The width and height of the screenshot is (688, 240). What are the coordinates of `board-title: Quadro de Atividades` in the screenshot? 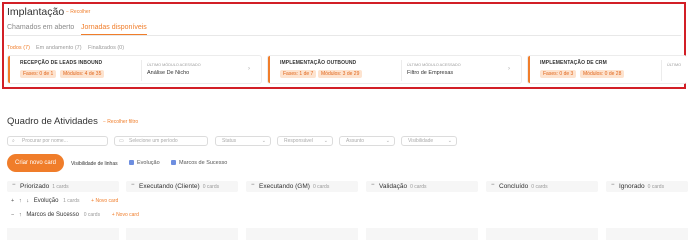 It's located at (52, 121).